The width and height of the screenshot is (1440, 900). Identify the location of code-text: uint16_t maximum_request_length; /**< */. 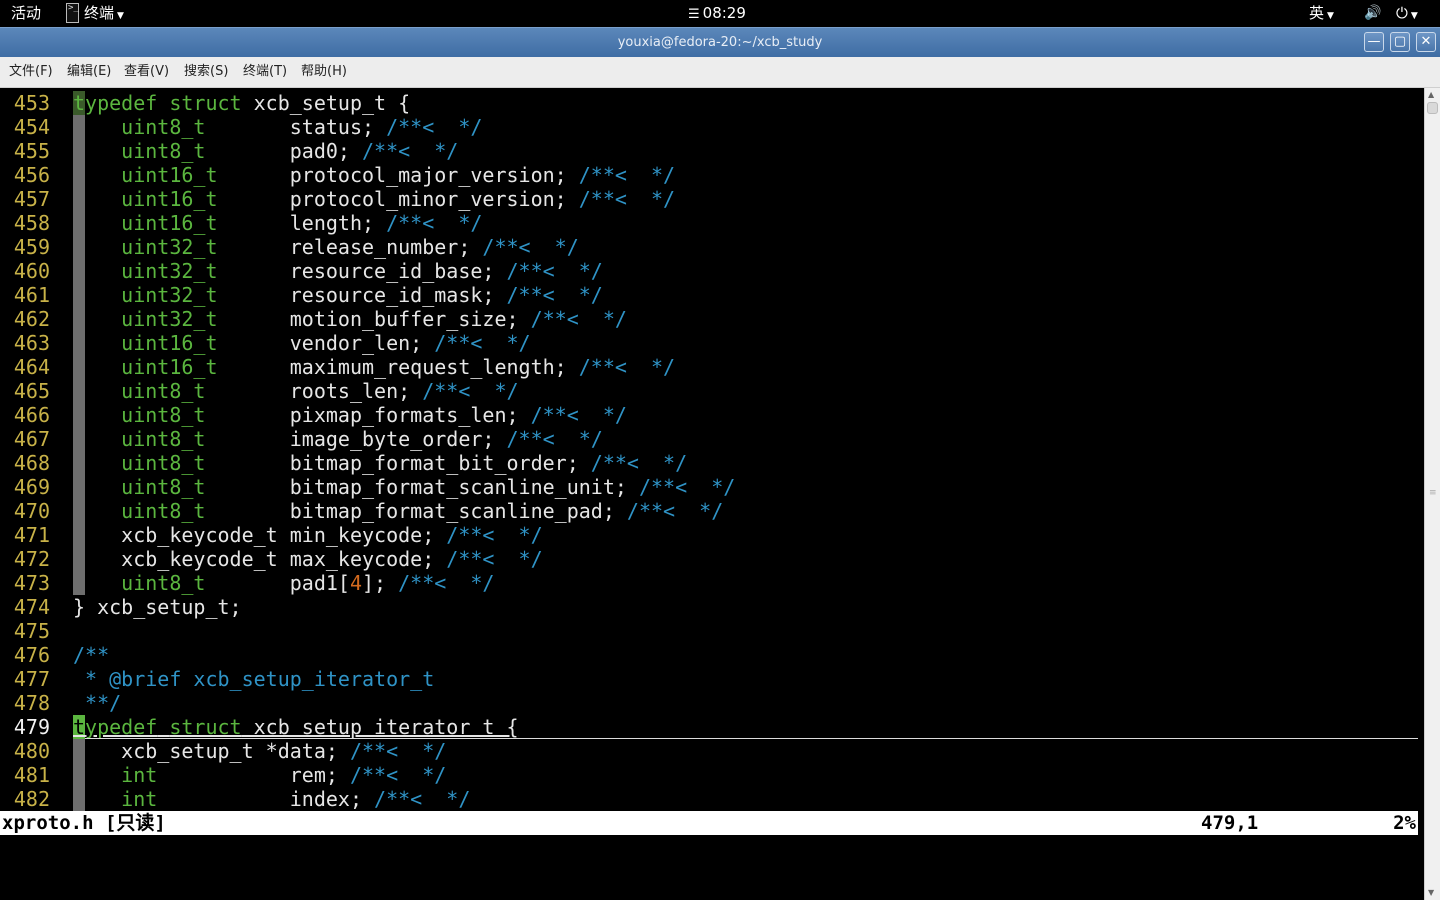
(398, 367).